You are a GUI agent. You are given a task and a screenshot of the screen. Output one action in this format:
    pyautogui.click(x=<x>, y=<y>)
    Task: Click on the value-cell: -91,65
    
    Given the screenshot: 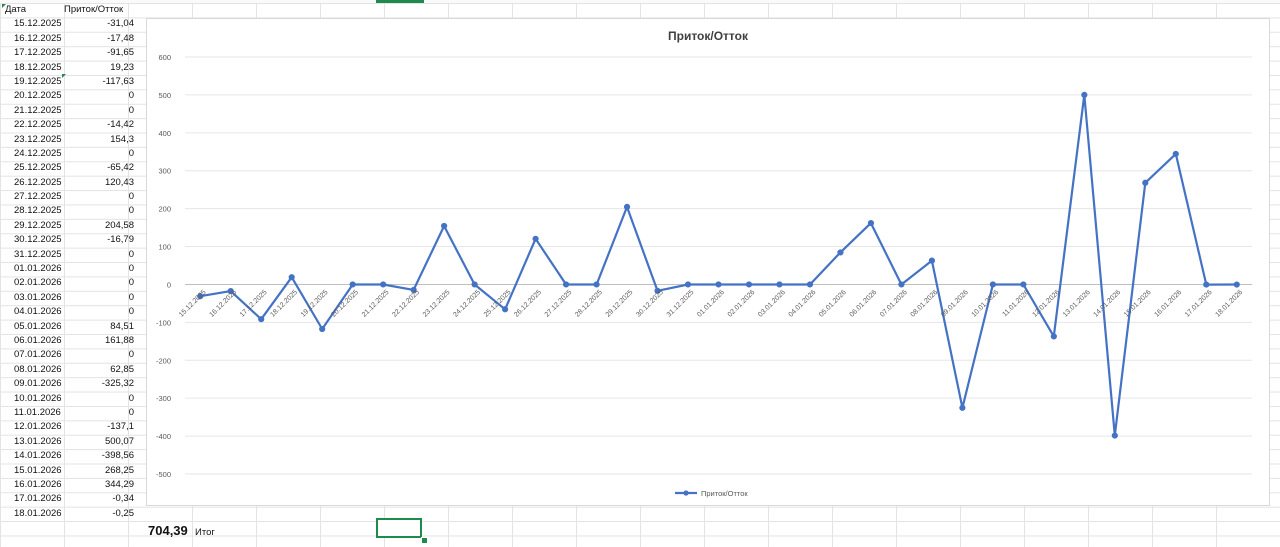 What is the action you would take?
    pyautogui.click(x=120, y=52)
    